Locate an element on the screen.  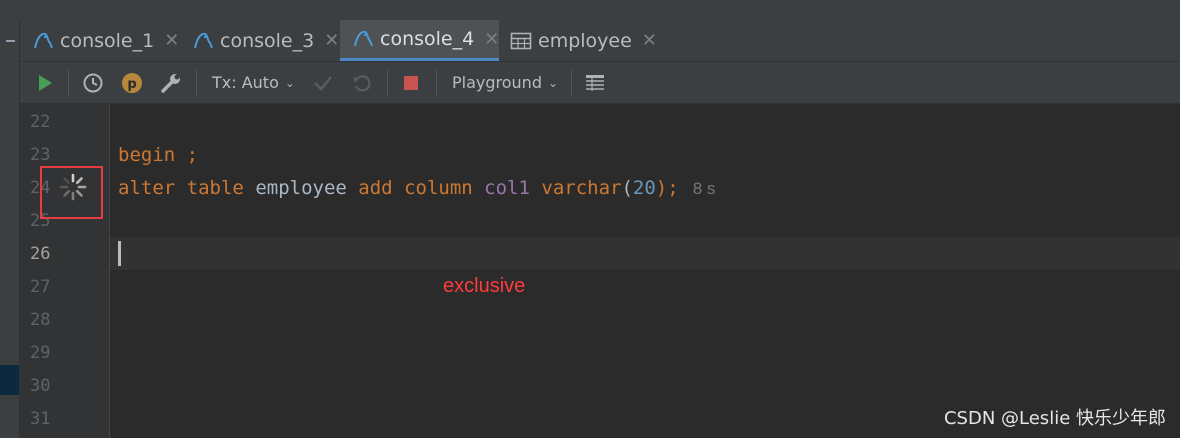
clock-icon is located at coordinates (93, 82).